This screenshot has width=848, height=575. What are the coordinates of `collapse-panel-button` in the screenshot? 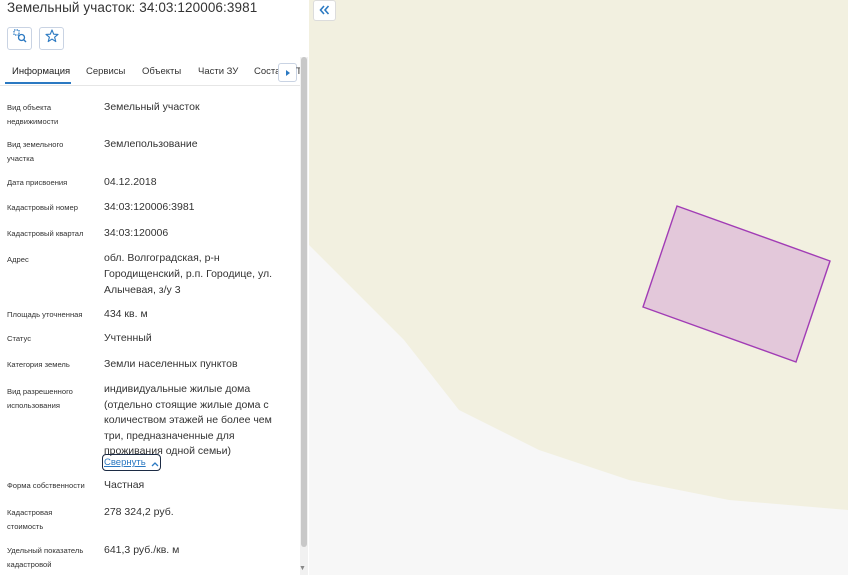 It's located at (324, 10).